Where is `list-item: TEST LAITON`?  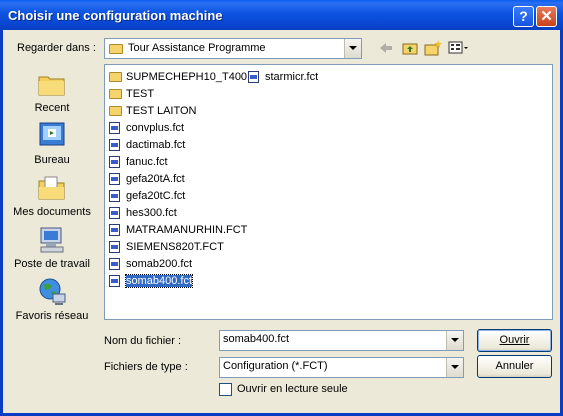
list-item: TEST LAITON is located at coordinates (152, 111).